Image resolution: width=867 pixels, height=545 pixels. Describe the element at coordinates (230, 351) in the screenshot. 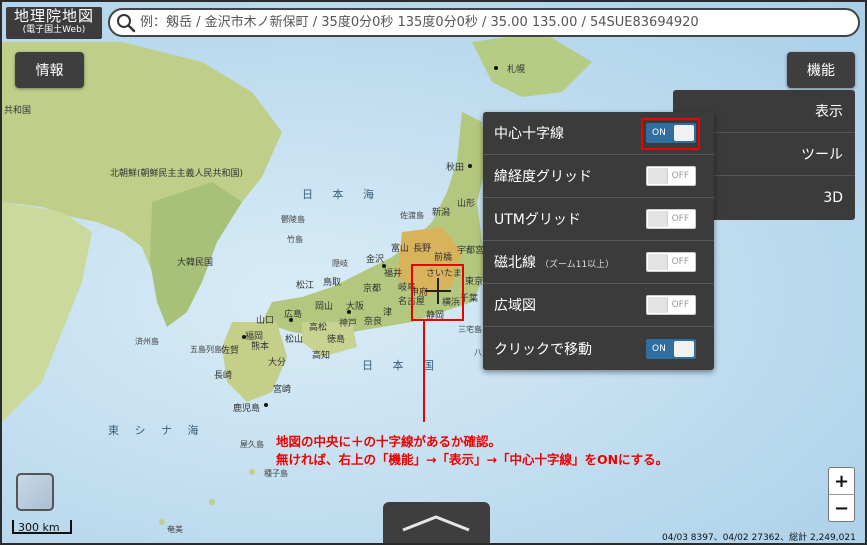

I see `label-saga: 佐賀` at that location.